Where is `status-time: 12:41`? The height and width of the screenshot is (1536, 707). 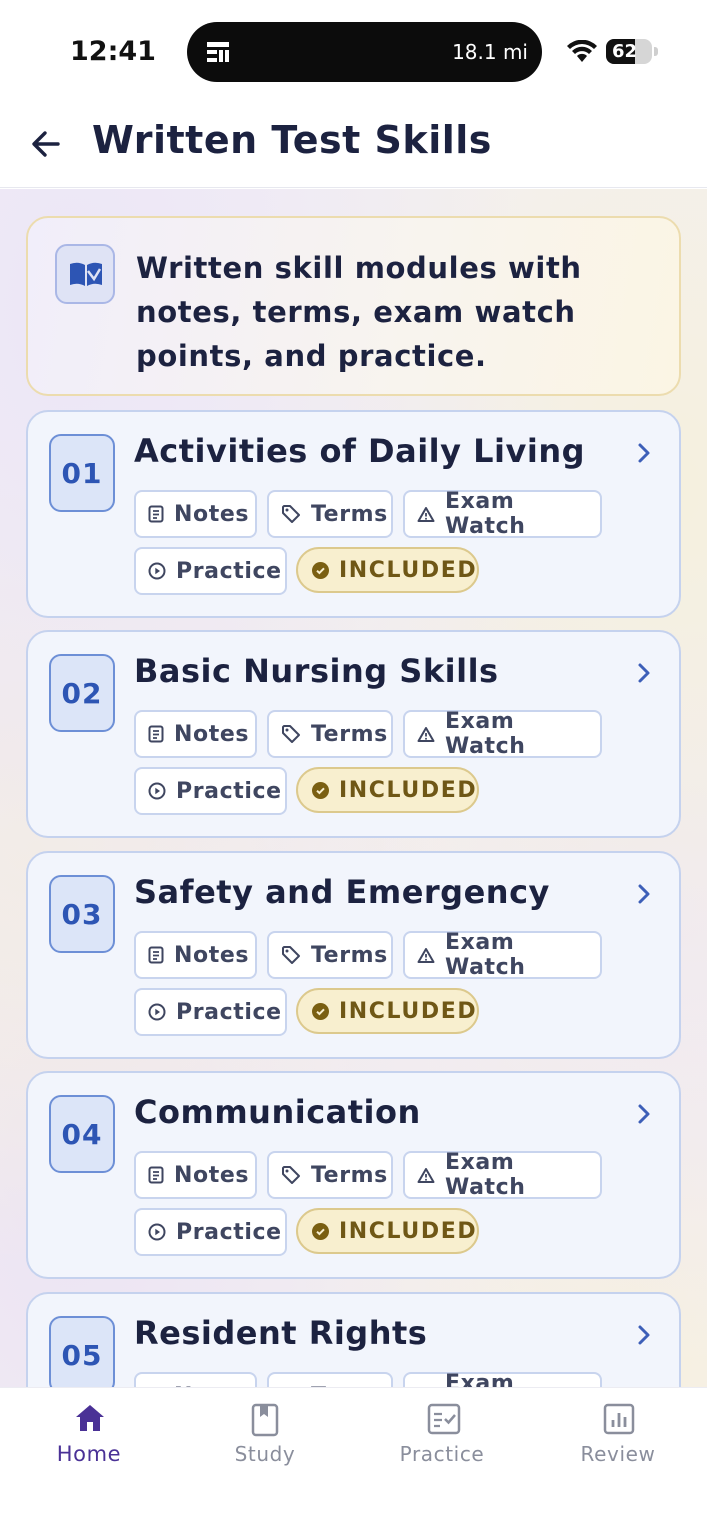 status-time: 12:41 is located at coordinates (113, 51).